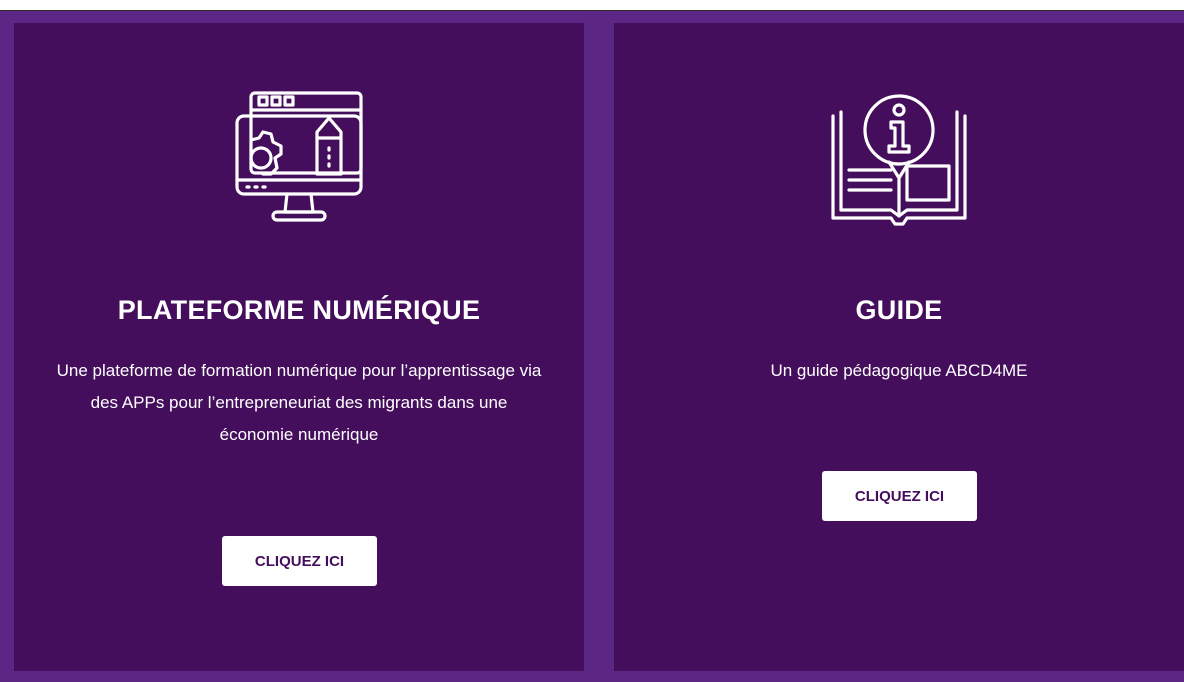  Describe the element at coordinates (592, 5) in the screenshot. I see `top-border` at that location.